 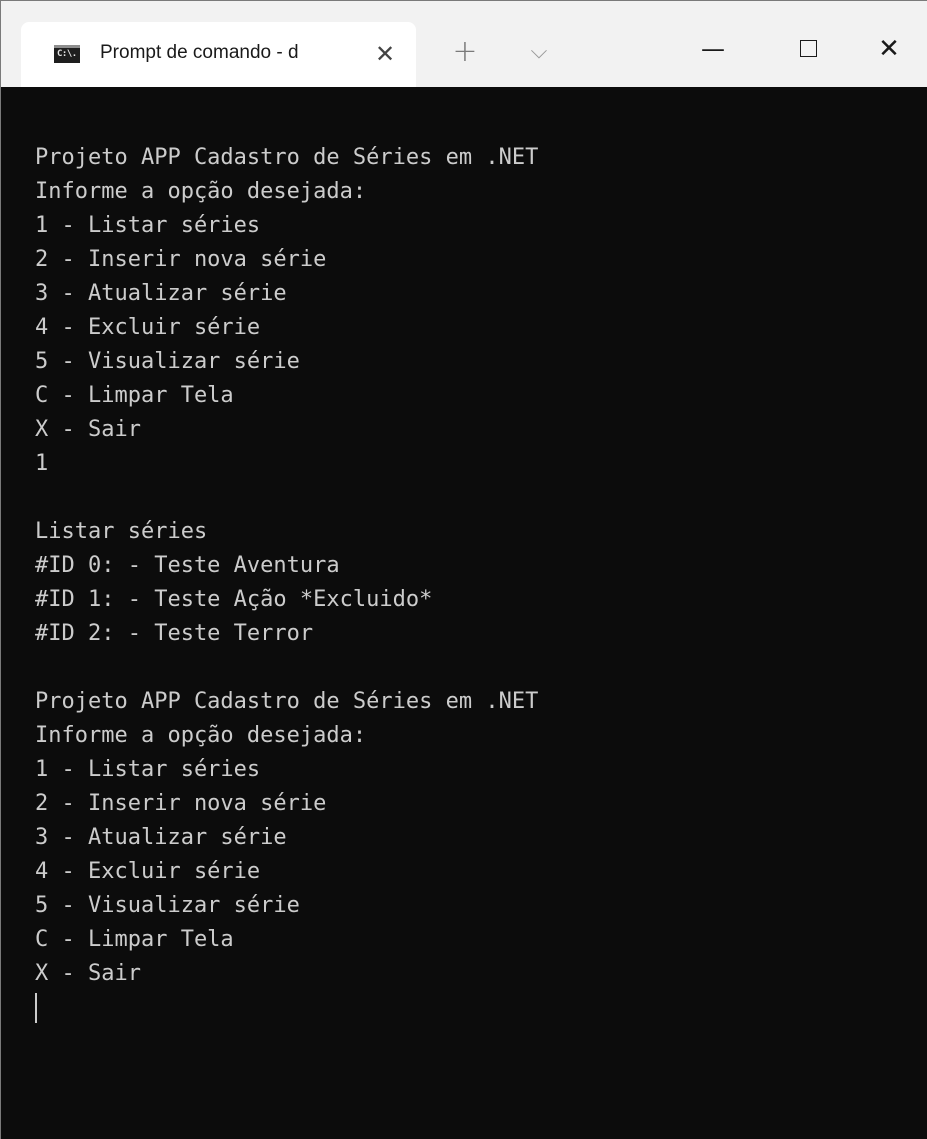 I want to click on prompt-line, so click(x=286, y=1008).